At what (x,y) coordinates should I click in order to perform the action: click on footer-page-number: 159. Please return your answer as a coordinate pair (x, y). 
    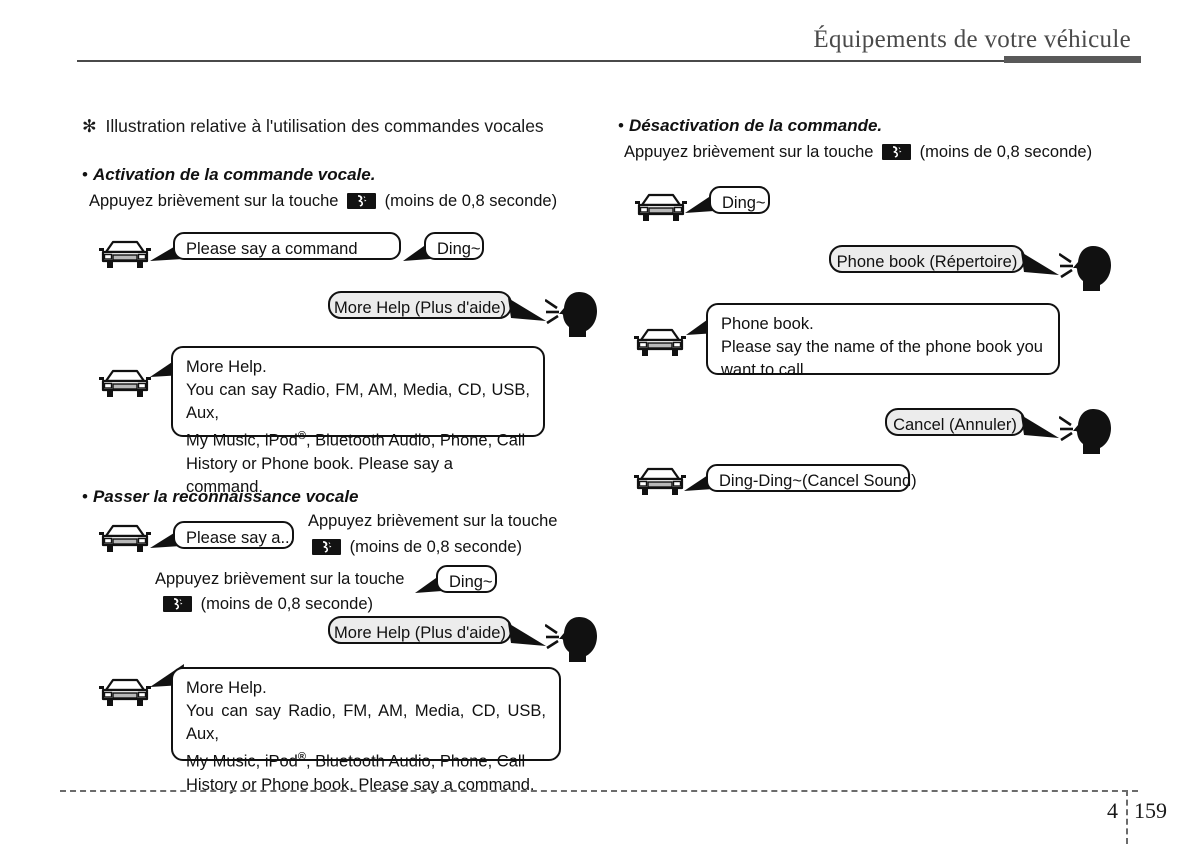
    Looking at the image, I should click on (1150, 810).